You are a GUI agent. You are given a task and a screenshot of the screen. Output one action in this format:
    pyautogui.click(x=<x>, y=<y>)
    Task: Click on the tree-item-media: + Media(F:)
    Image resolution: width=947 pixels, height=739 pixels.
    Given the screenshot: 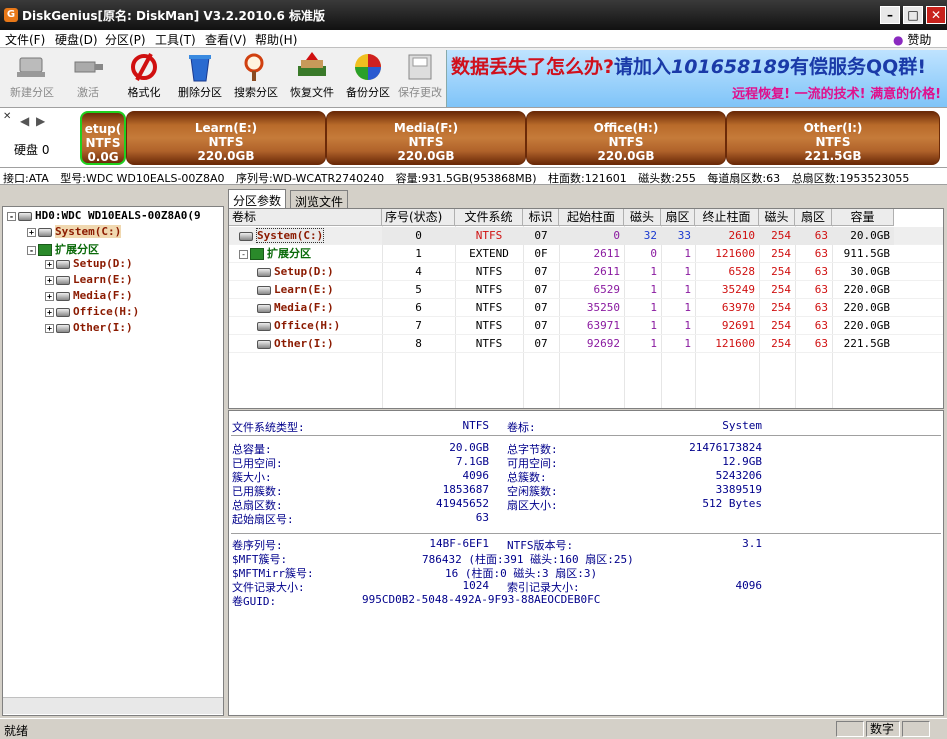 What is the action you would take?
    pyautogui.click(x=89, y=295)
    